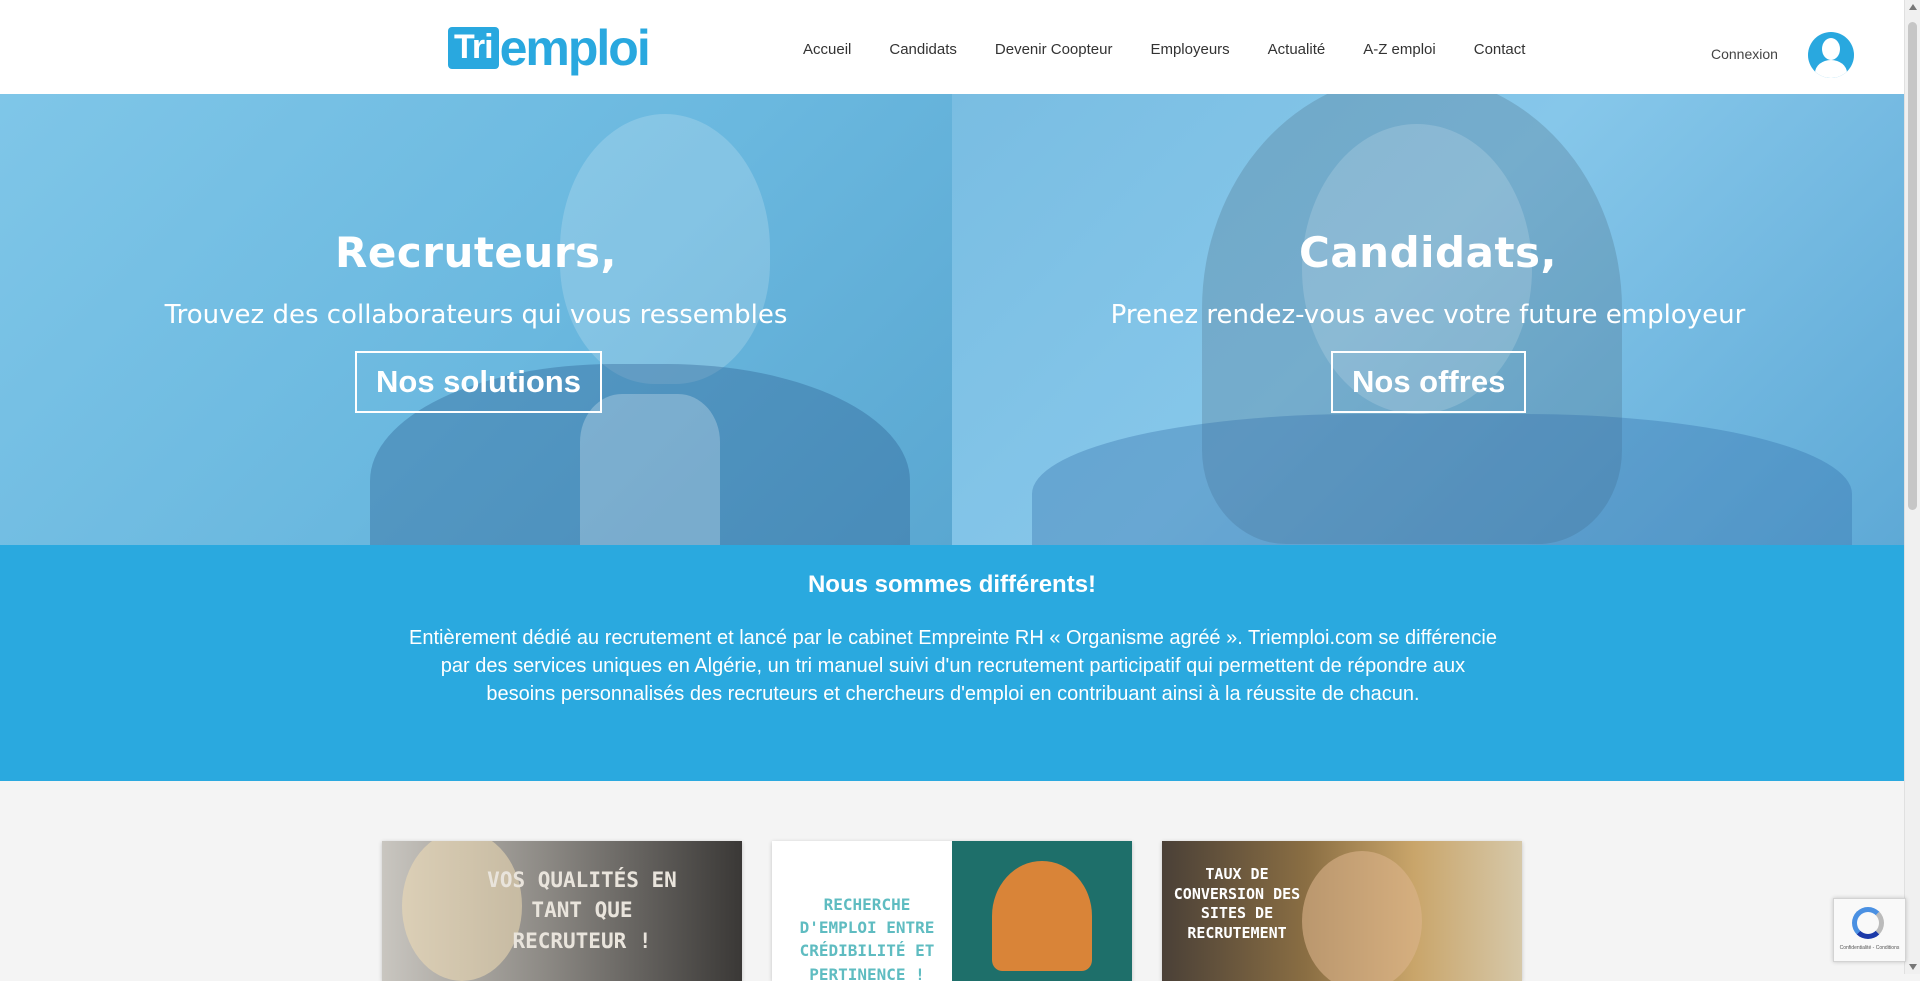 Image resolution: width=1920 pixels, height=981 pixels. Describe the element at coordinates (1297, 49) in the screenshot. I see `nav-actualite: Actualité` at that location.